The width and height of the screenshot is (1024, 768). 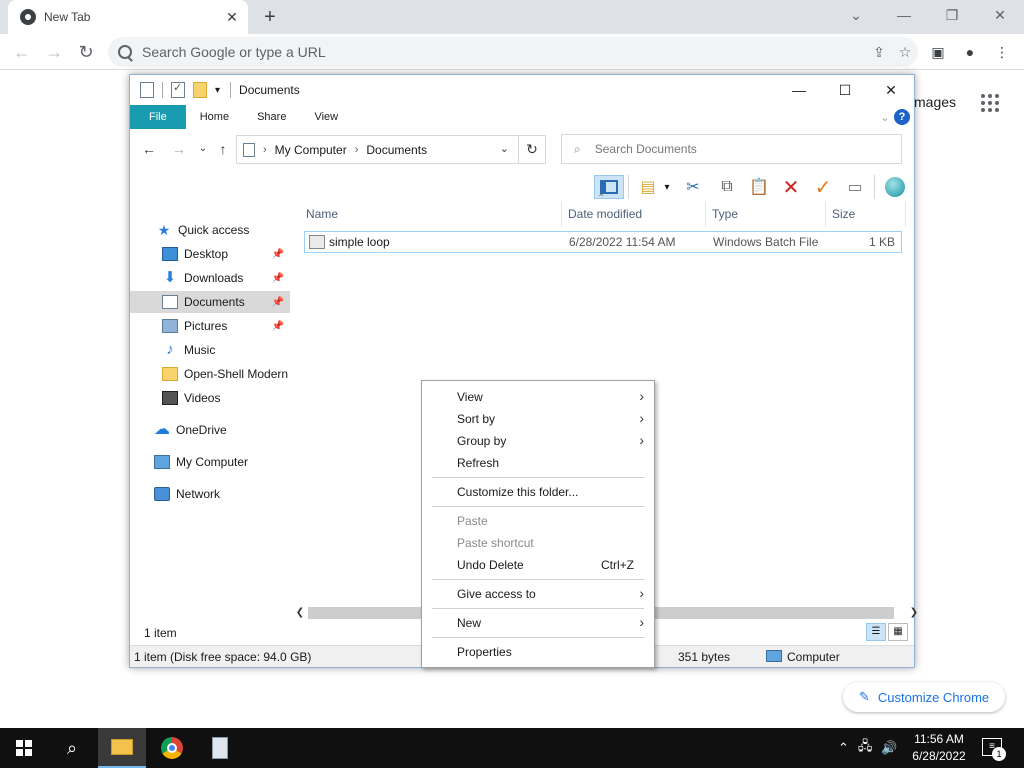 I want to click on sidebar-item-downloads: ⬇ Downloads 📌, so click(x=210, y=278).